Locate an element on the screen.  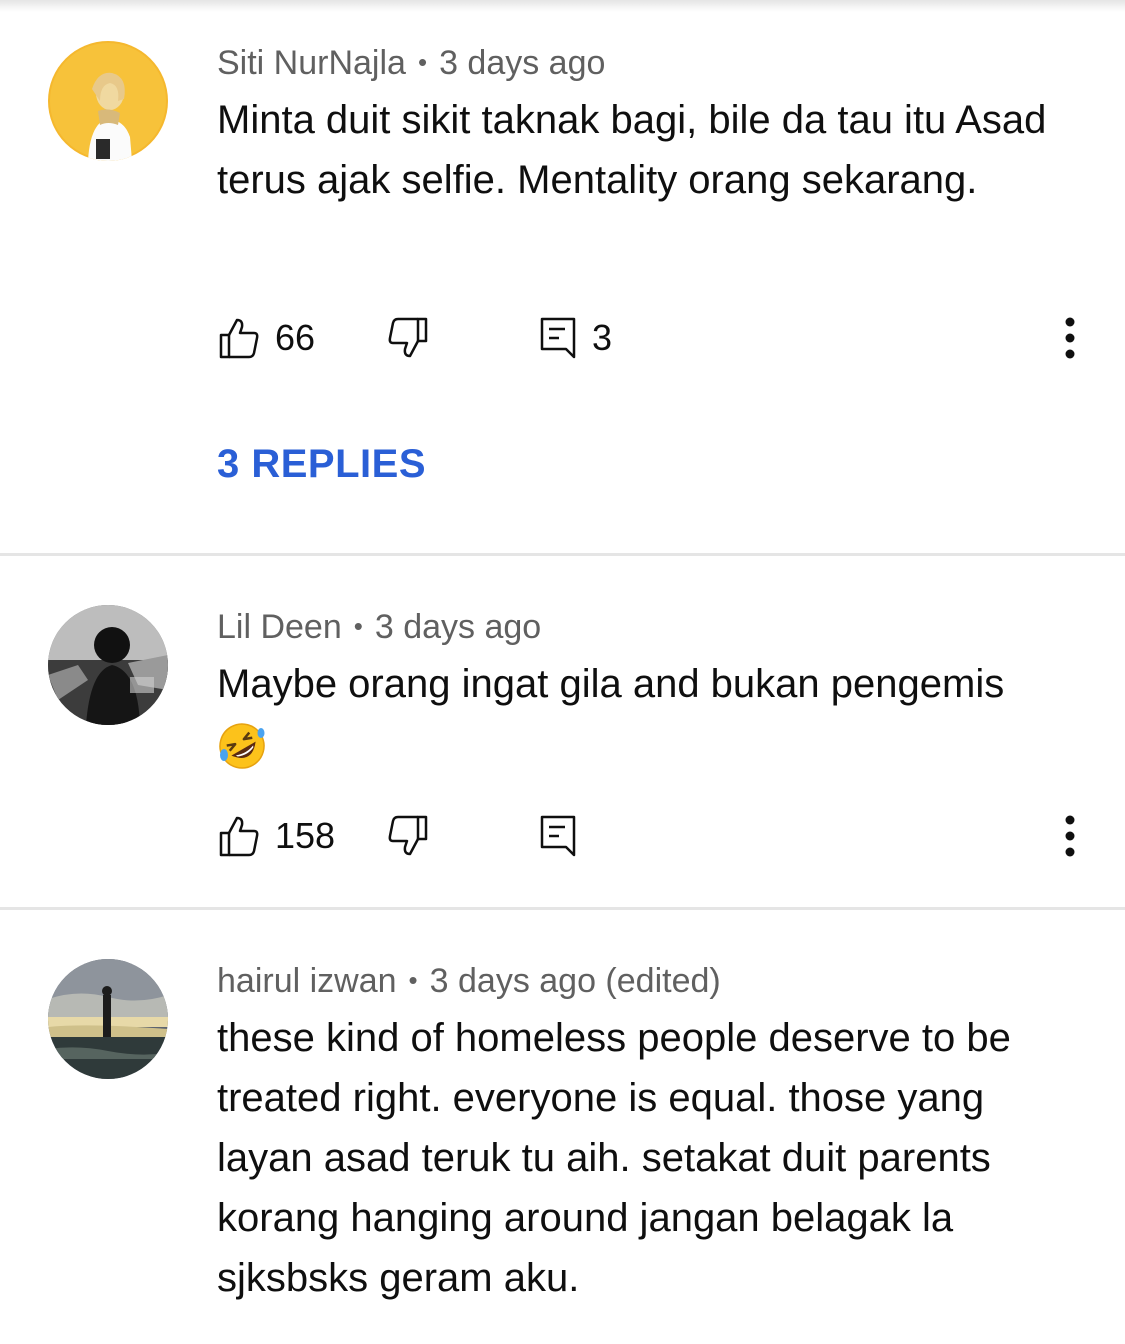
comment-meta: Lil Deen • 3 days ago is located at coordinates (379, 626).